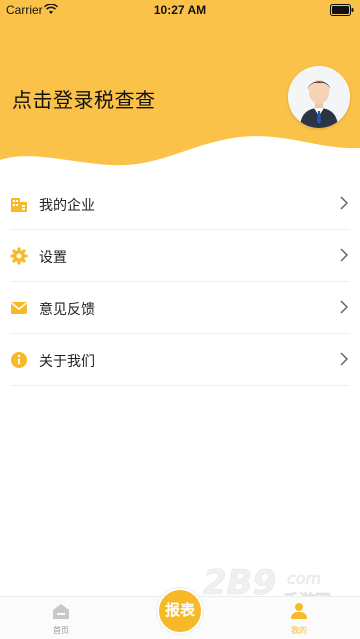  I want to click on tab-mine-label: 我的, so click(299, 630).